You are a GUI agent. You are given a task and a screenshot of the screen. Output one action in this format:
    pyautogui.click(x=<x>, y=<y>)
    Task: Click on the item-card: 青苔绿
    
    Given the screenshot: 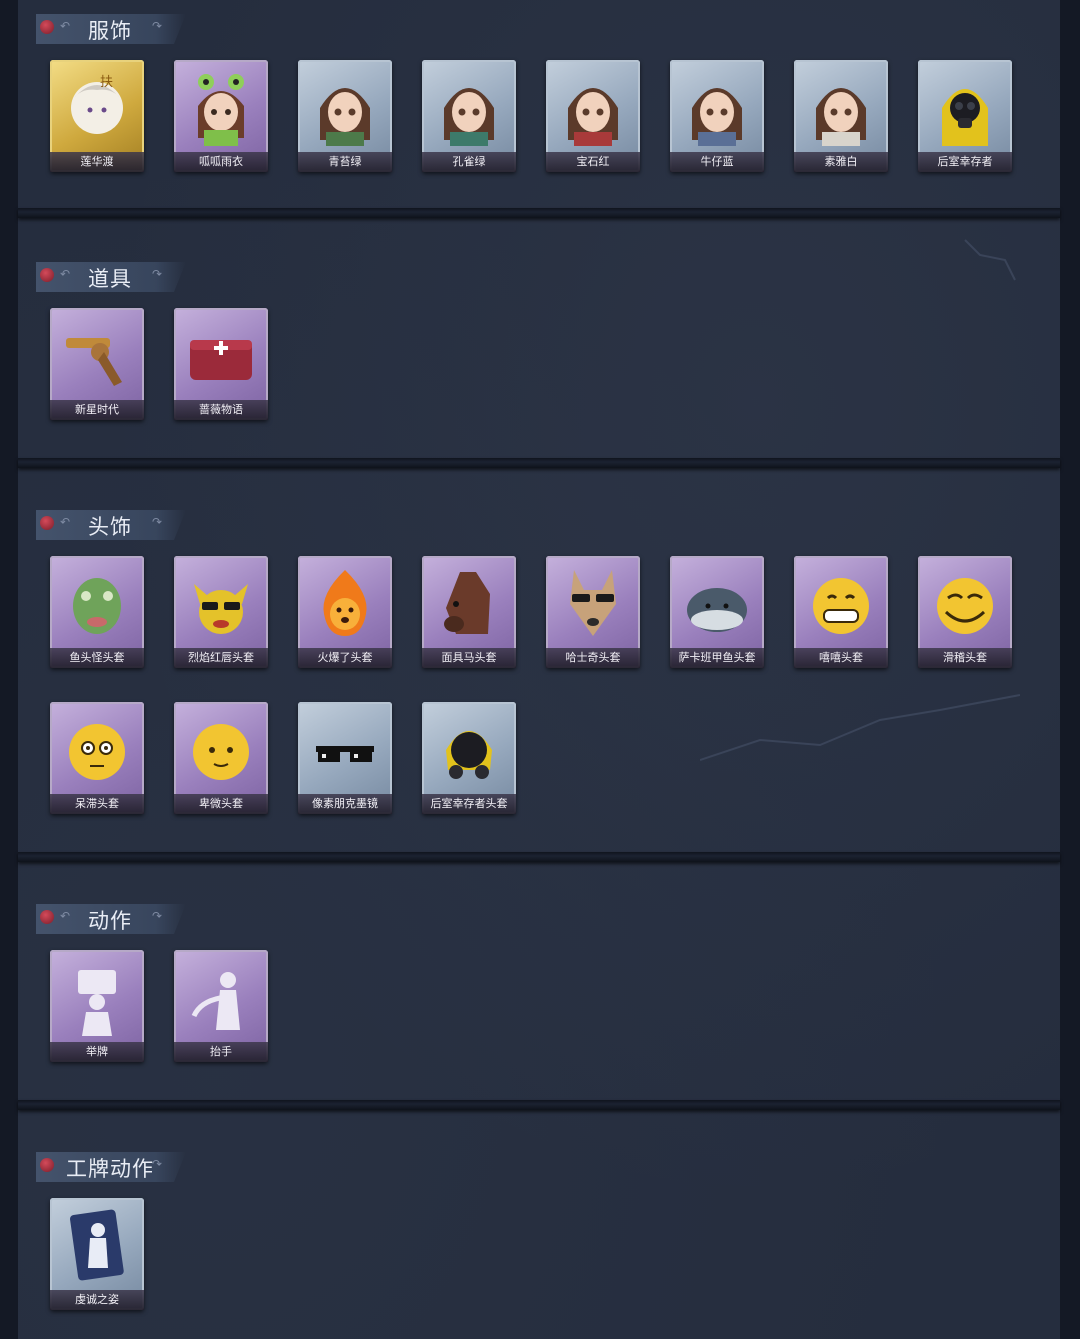 What is the action you would take?
    pyautogui.click(x=345, y=116)
    